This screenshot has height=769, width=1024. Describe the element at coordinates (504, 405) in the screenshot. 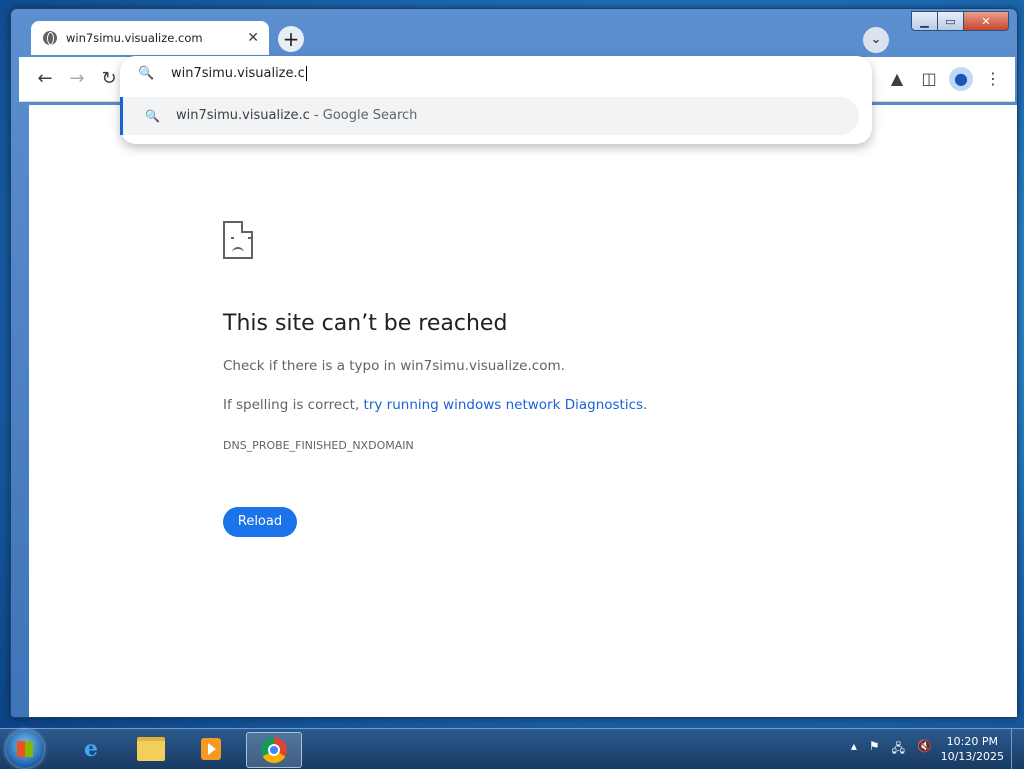

I see `diagnostics-link: try running windows network Diagnostics` at that location.